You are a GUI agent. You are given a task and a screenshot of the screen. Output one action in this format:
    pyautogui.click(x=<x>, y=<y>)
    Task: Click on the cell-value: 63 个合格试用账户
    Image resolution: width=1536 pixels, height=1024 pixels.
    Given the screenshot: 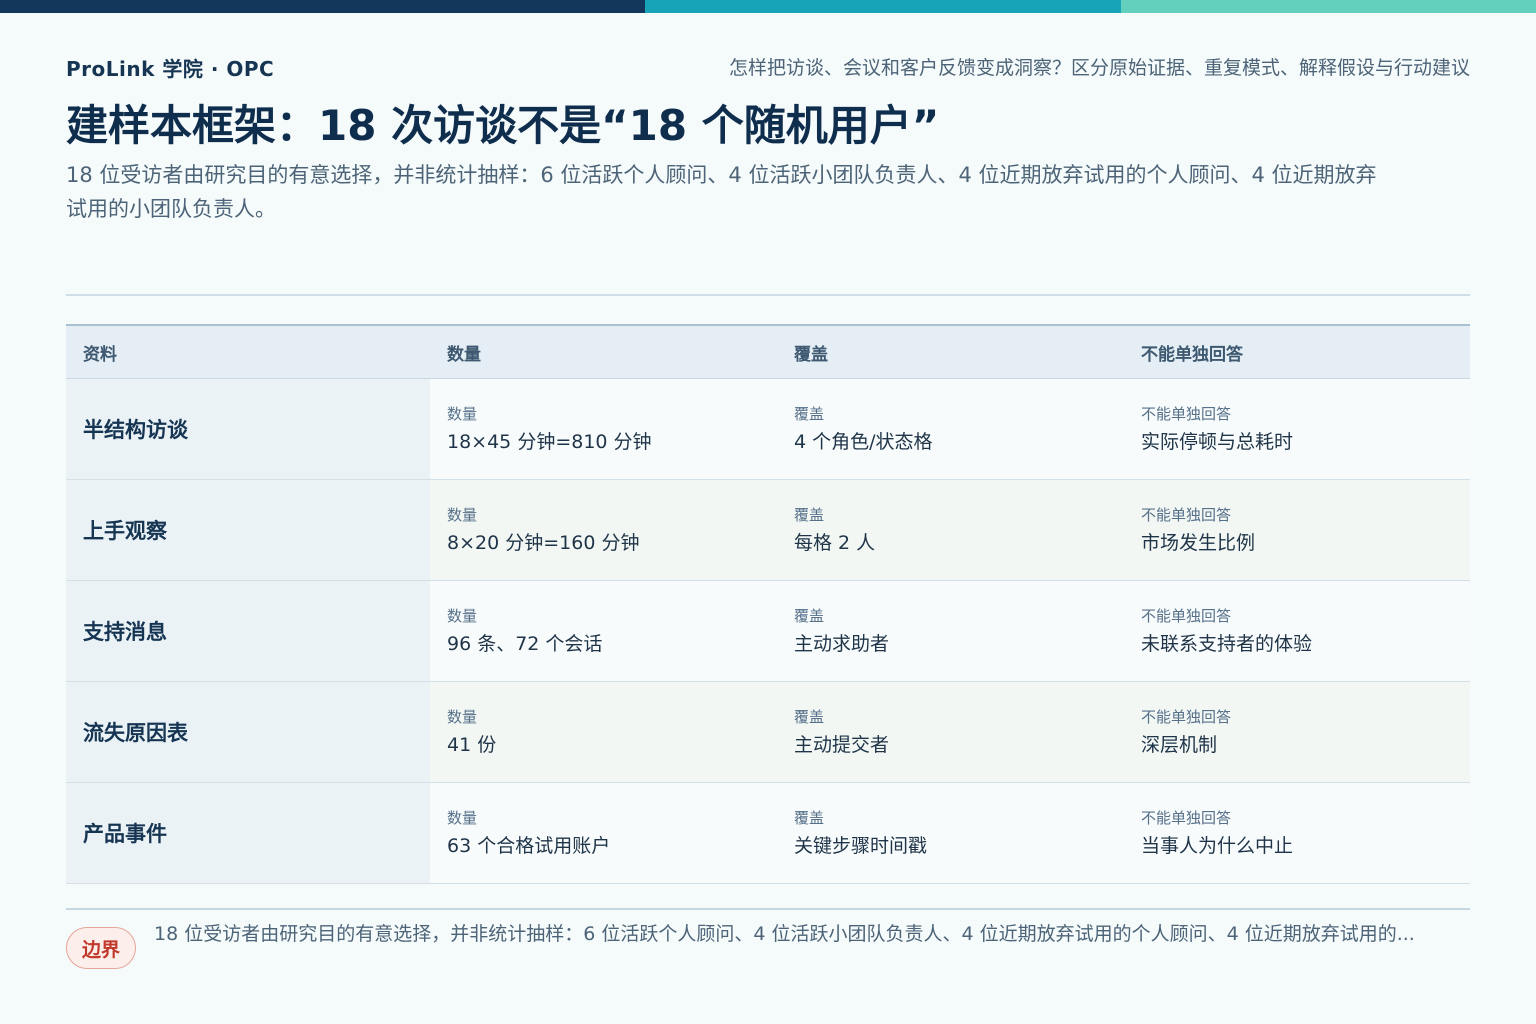 What is the action you would take?
    pyautogui.click(x=529, y=846)
    